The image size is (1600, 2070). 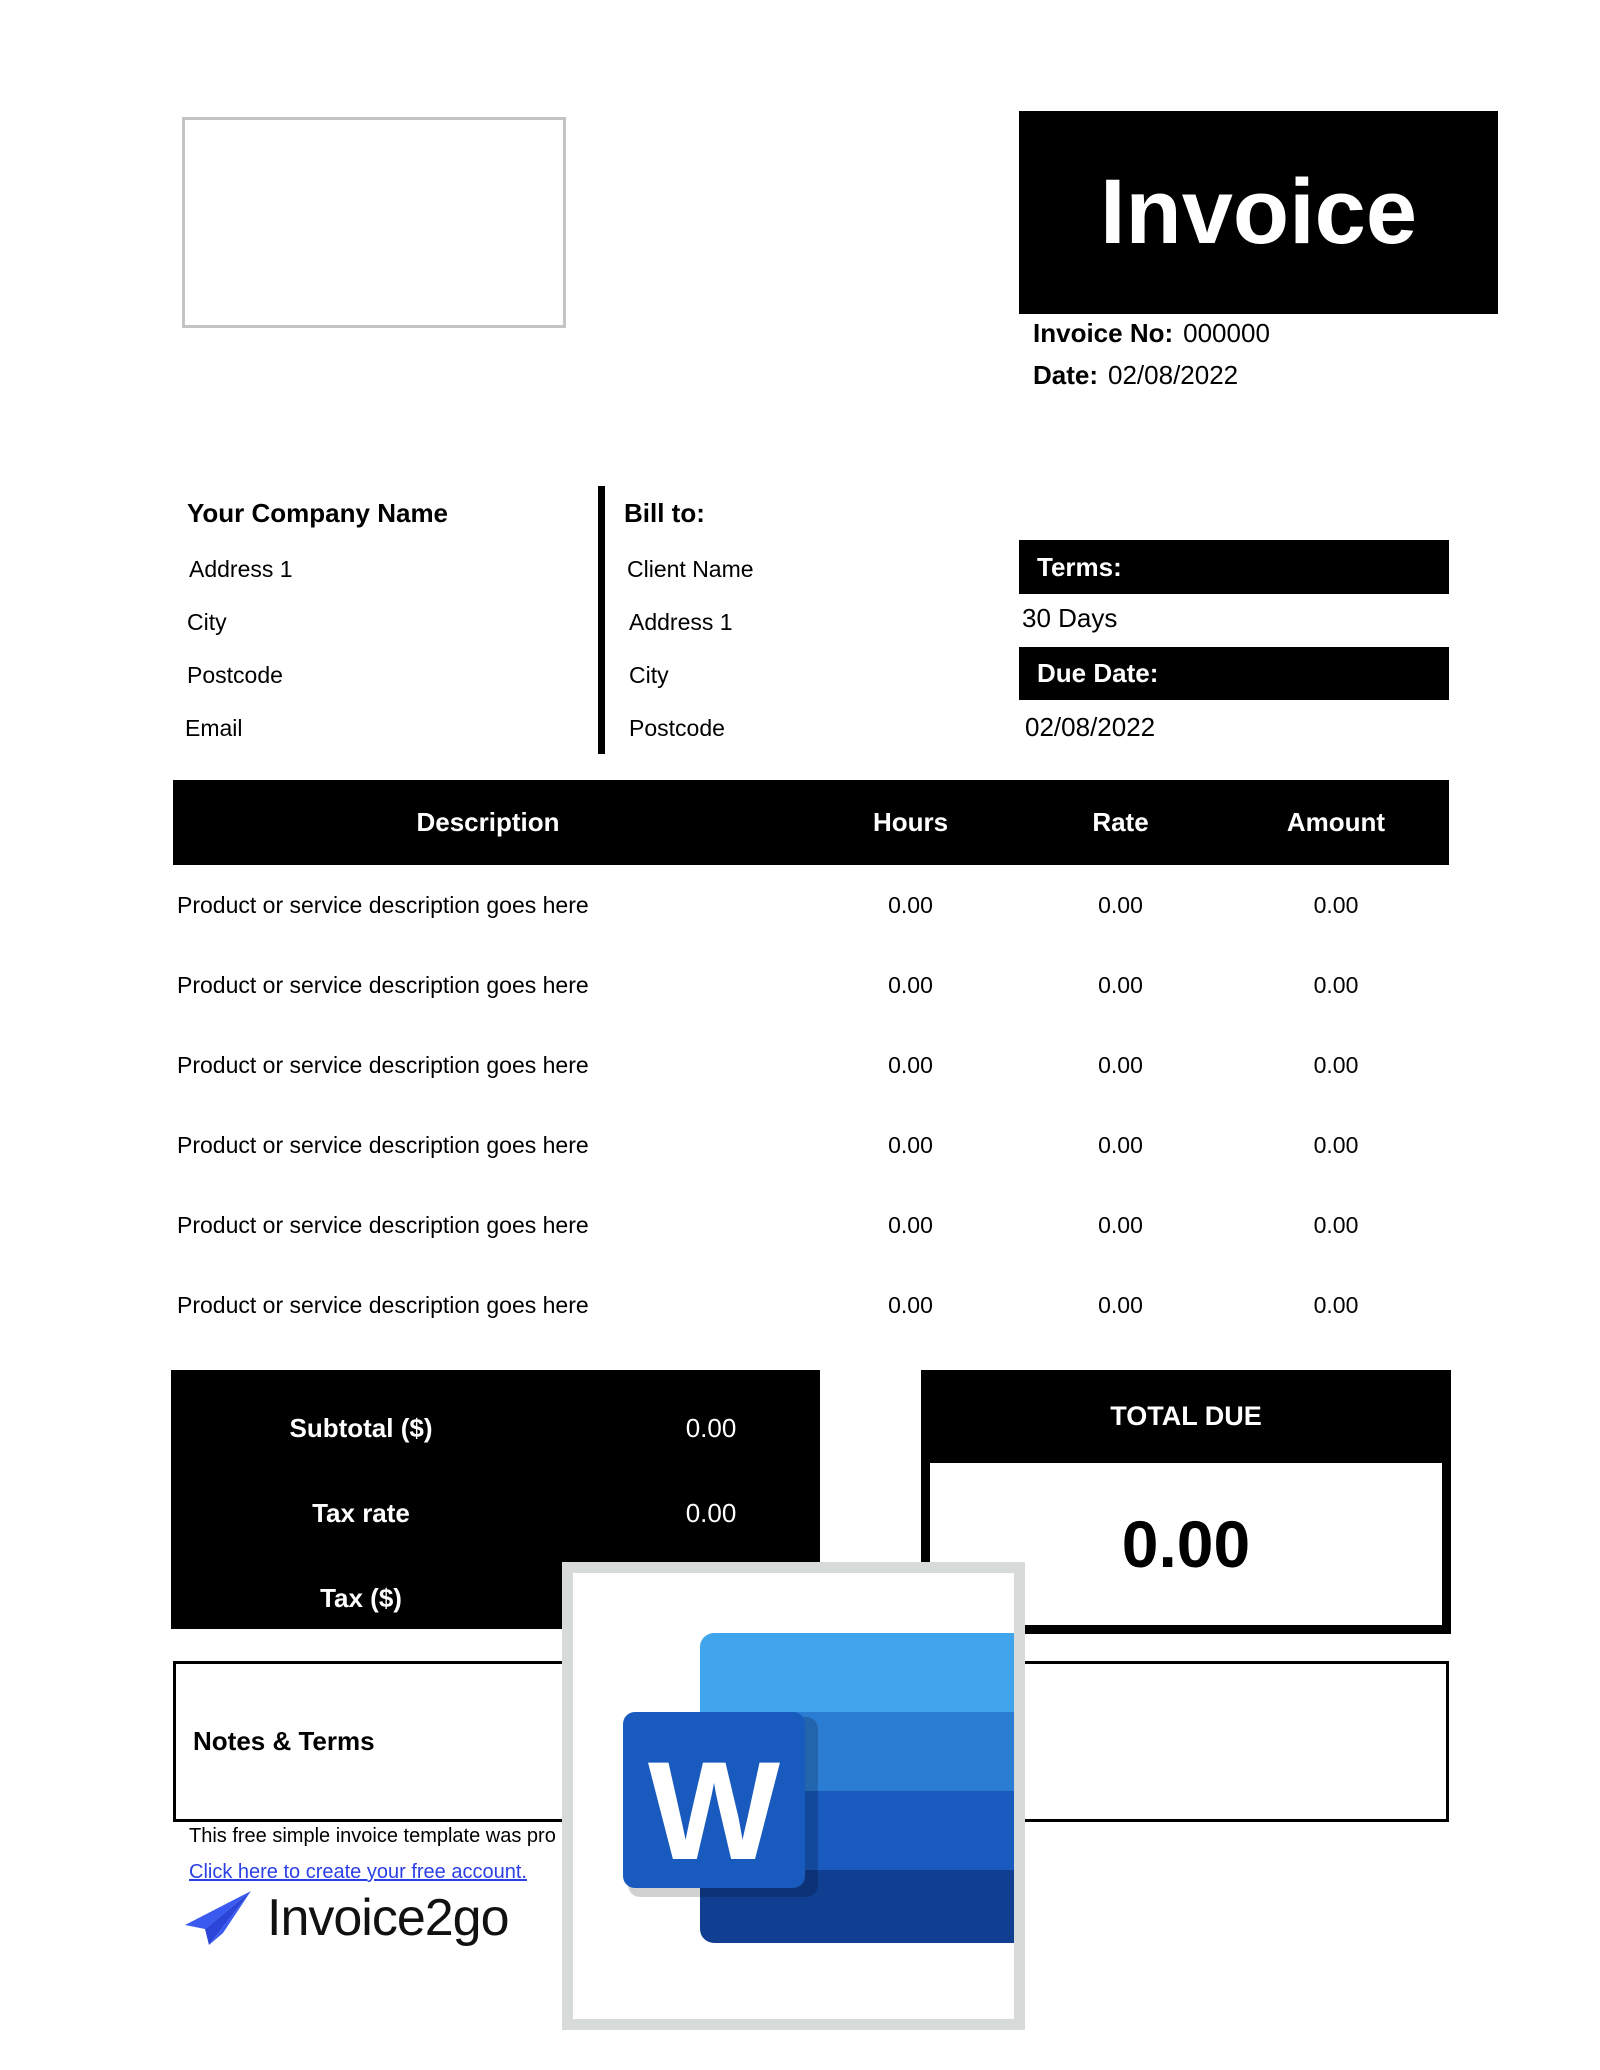 I want to click on company-email: Email, so click(x=214, y=728).